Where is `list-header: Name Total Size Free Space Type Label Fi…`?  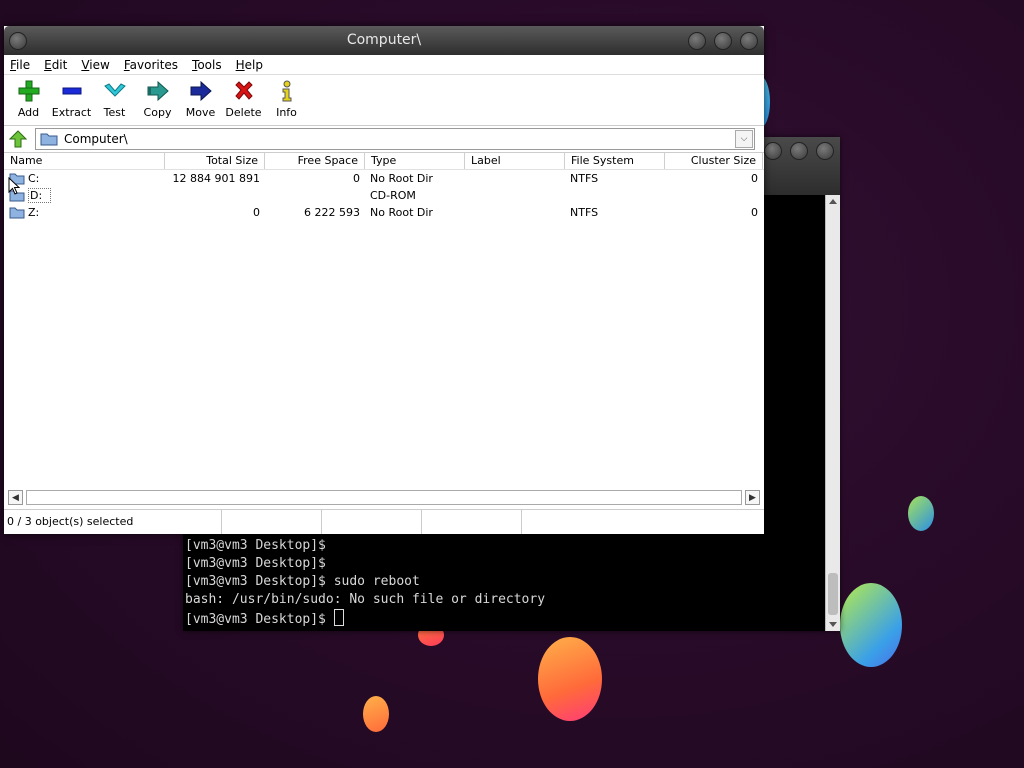
list-header: Name Total Size Free Space Type Label Fi… is located at coordinates (384, 161).